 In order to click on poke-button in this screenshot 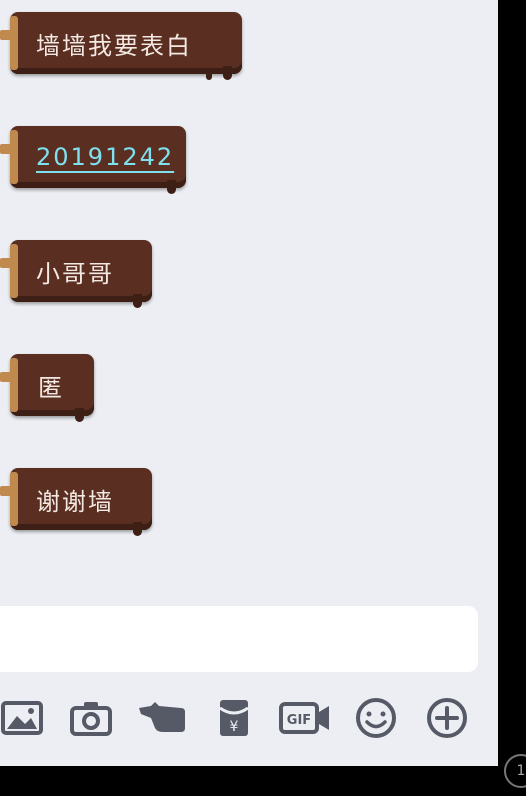, I will do `click(163, 718)`.